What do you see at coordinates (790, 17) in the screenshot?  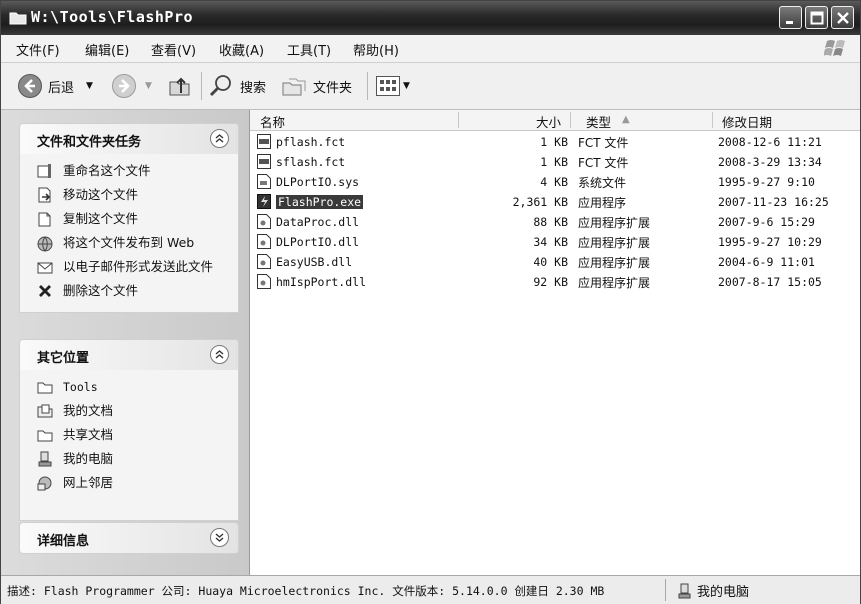 I see `minimize-button` at bounding box center [790, 17].